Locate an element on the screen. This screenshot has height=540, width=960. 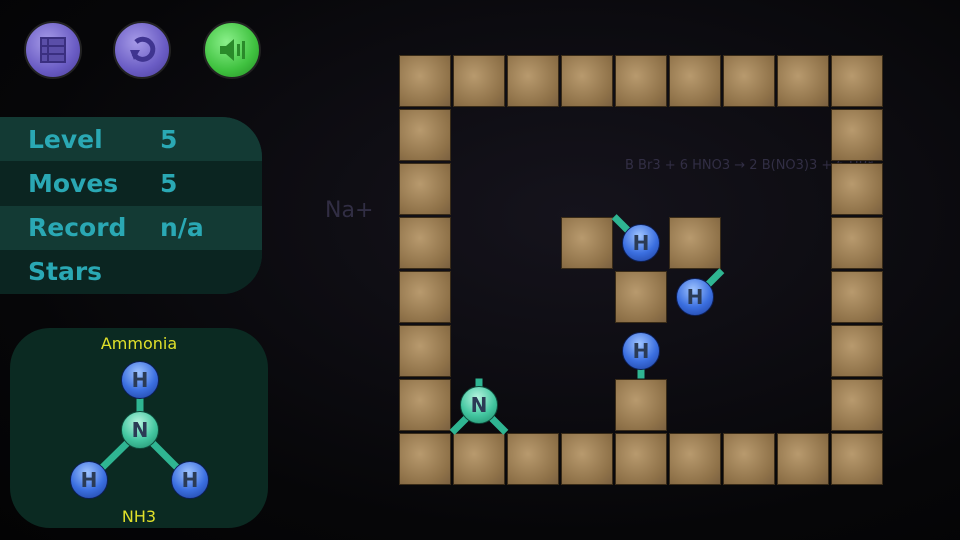
level-menu-icon is located at coordinates (53, 50).